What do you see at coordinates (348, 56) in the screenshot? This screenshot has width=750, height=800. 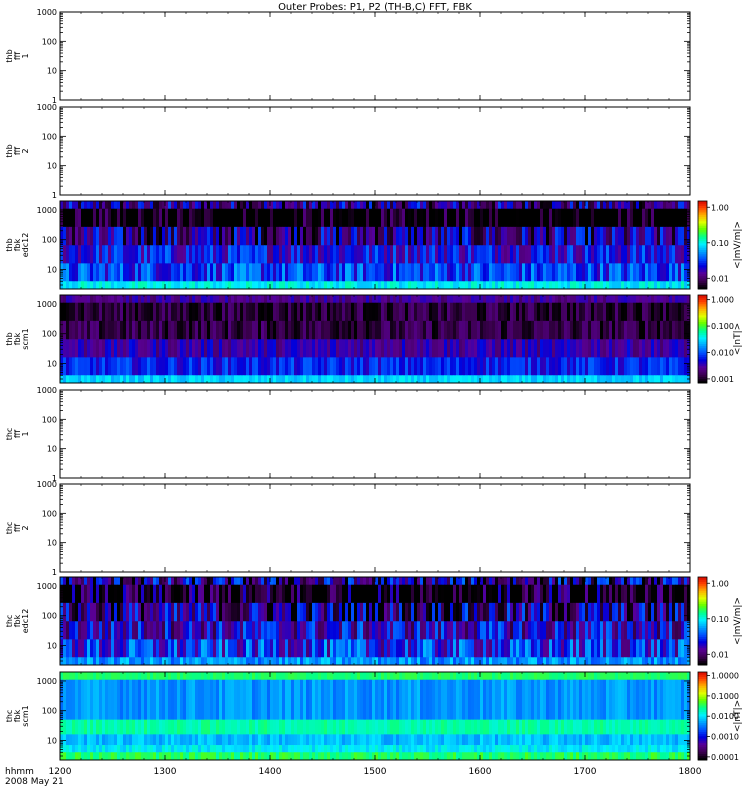 I see `panel-thb-fff-1: 1000100101thb fff 1` at bounding box center [348, 56].